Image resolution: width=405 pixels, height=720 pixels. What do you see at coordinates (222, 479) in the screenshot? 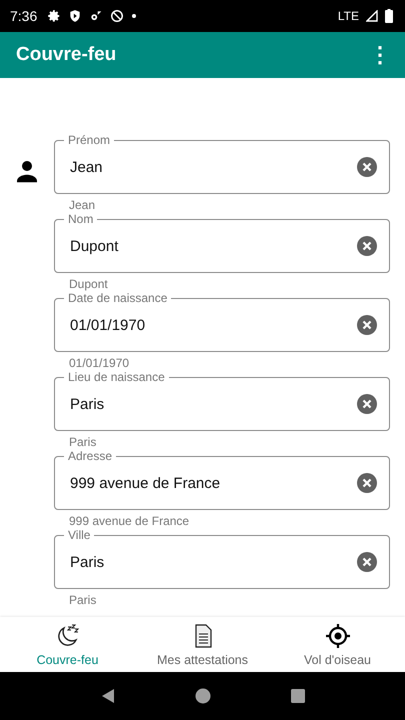
I see `text-field: Adresse 999 avenue de France` at bounding box center [222, 479].